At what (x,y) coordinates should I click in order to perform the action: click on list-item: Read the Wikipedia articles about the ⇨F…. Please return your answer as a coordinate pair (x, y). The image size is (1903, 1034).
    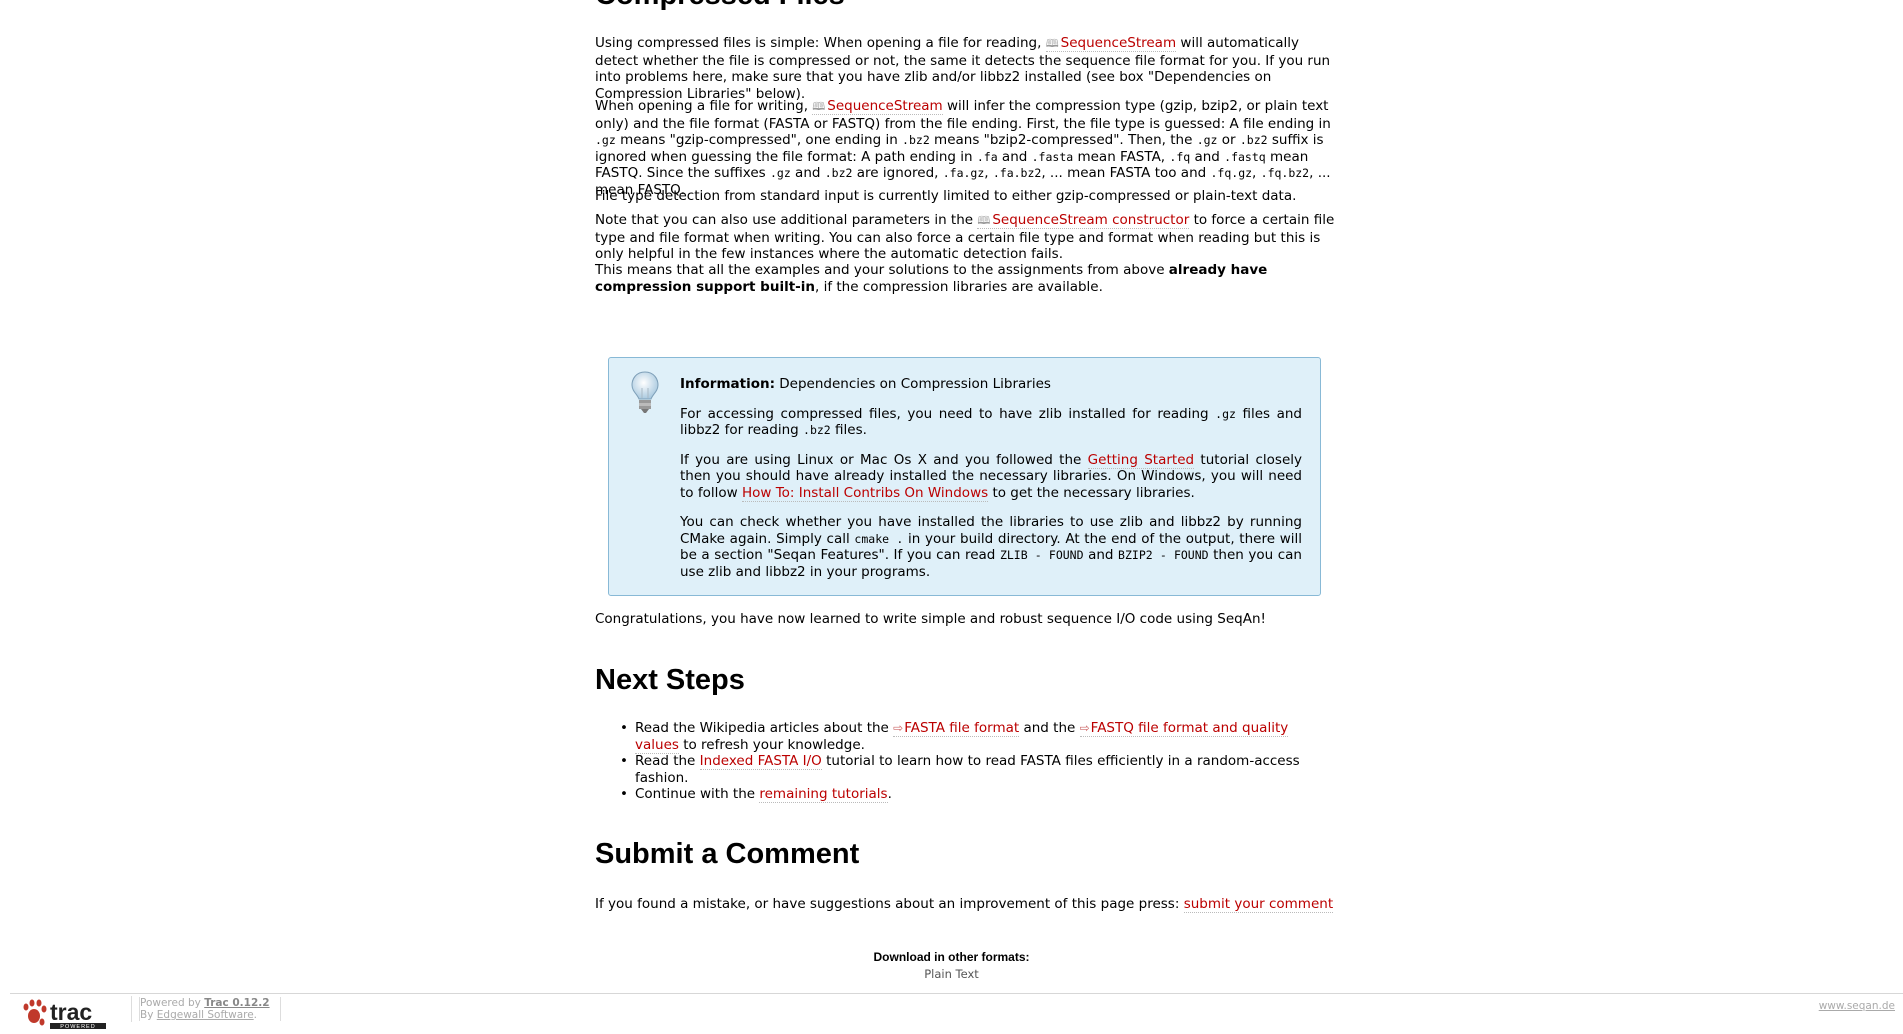
    Looking at the image, I should click on (977, 737).